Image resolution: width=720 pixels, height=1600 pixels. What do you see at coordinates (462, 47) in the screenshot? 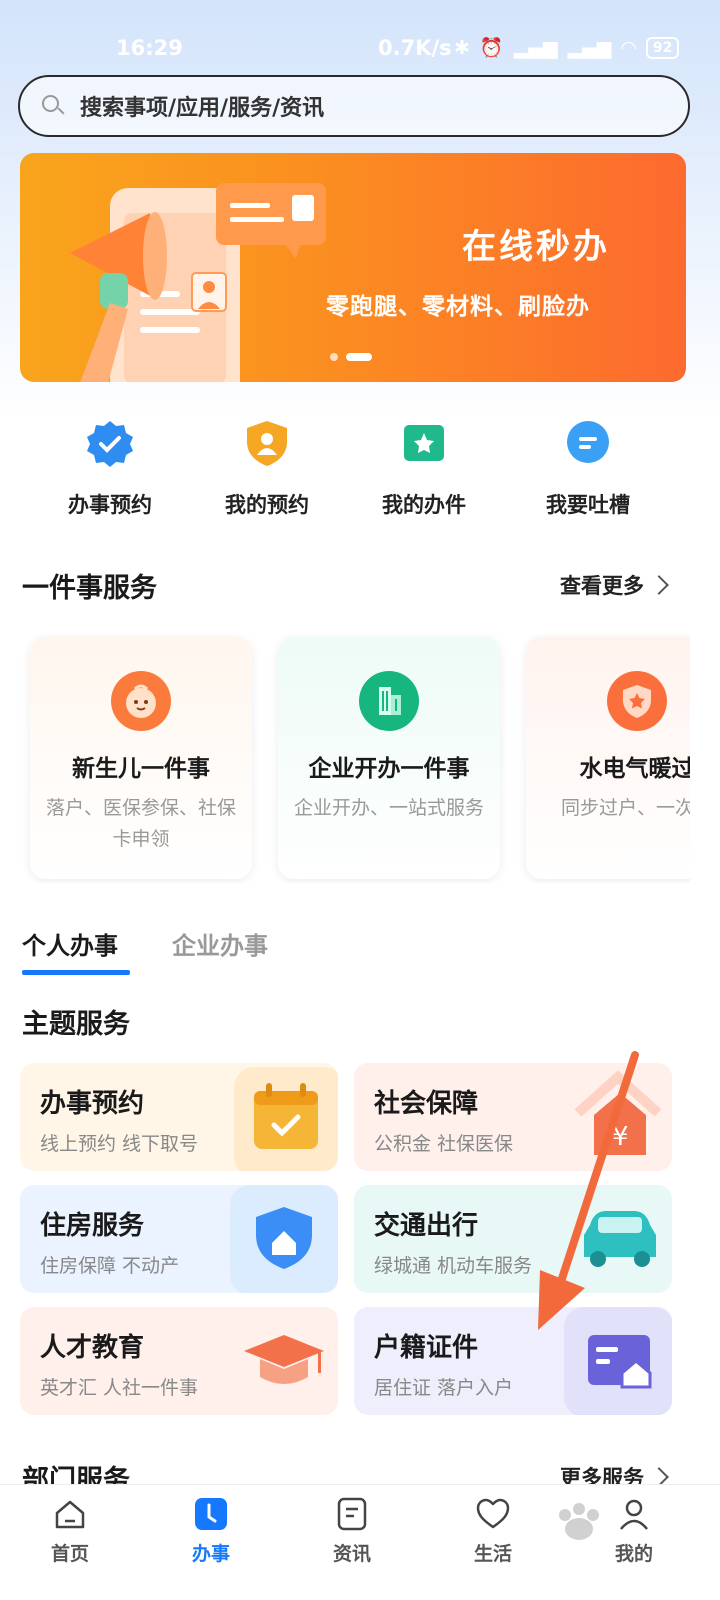
I see `bluetooth-icon: ✱` at bounding box center [462, 47].